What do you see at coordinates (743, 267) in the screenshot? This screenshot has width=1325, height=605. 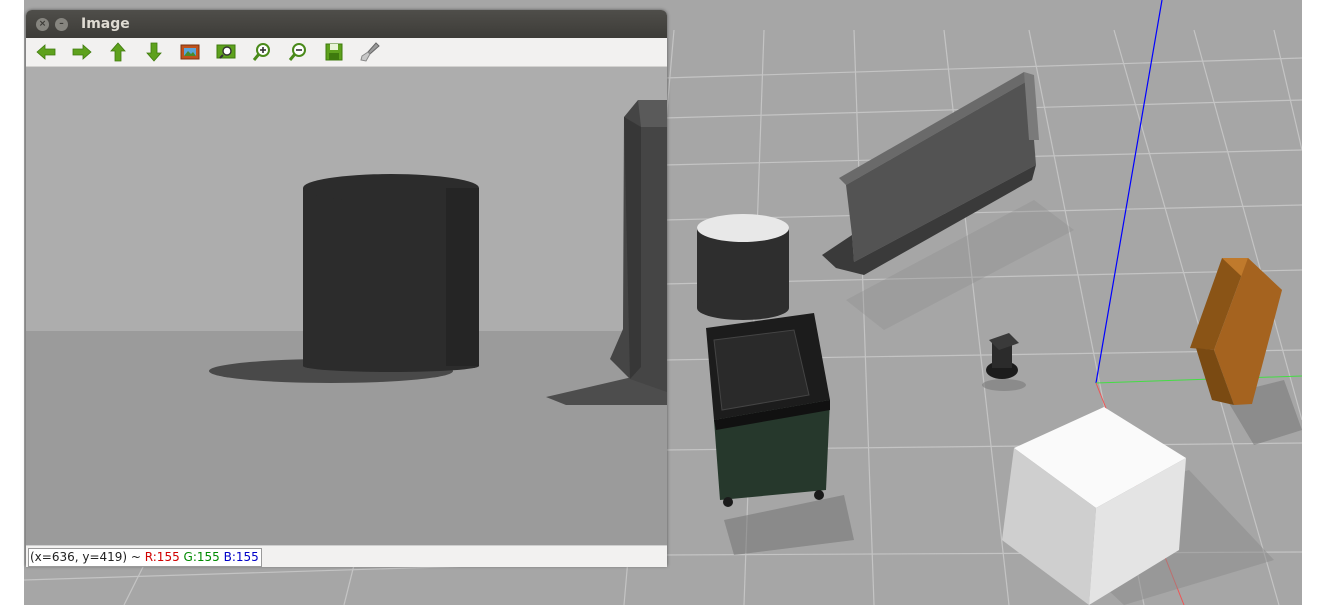 I see `cylinder-model` at bounding box center [743, 267].